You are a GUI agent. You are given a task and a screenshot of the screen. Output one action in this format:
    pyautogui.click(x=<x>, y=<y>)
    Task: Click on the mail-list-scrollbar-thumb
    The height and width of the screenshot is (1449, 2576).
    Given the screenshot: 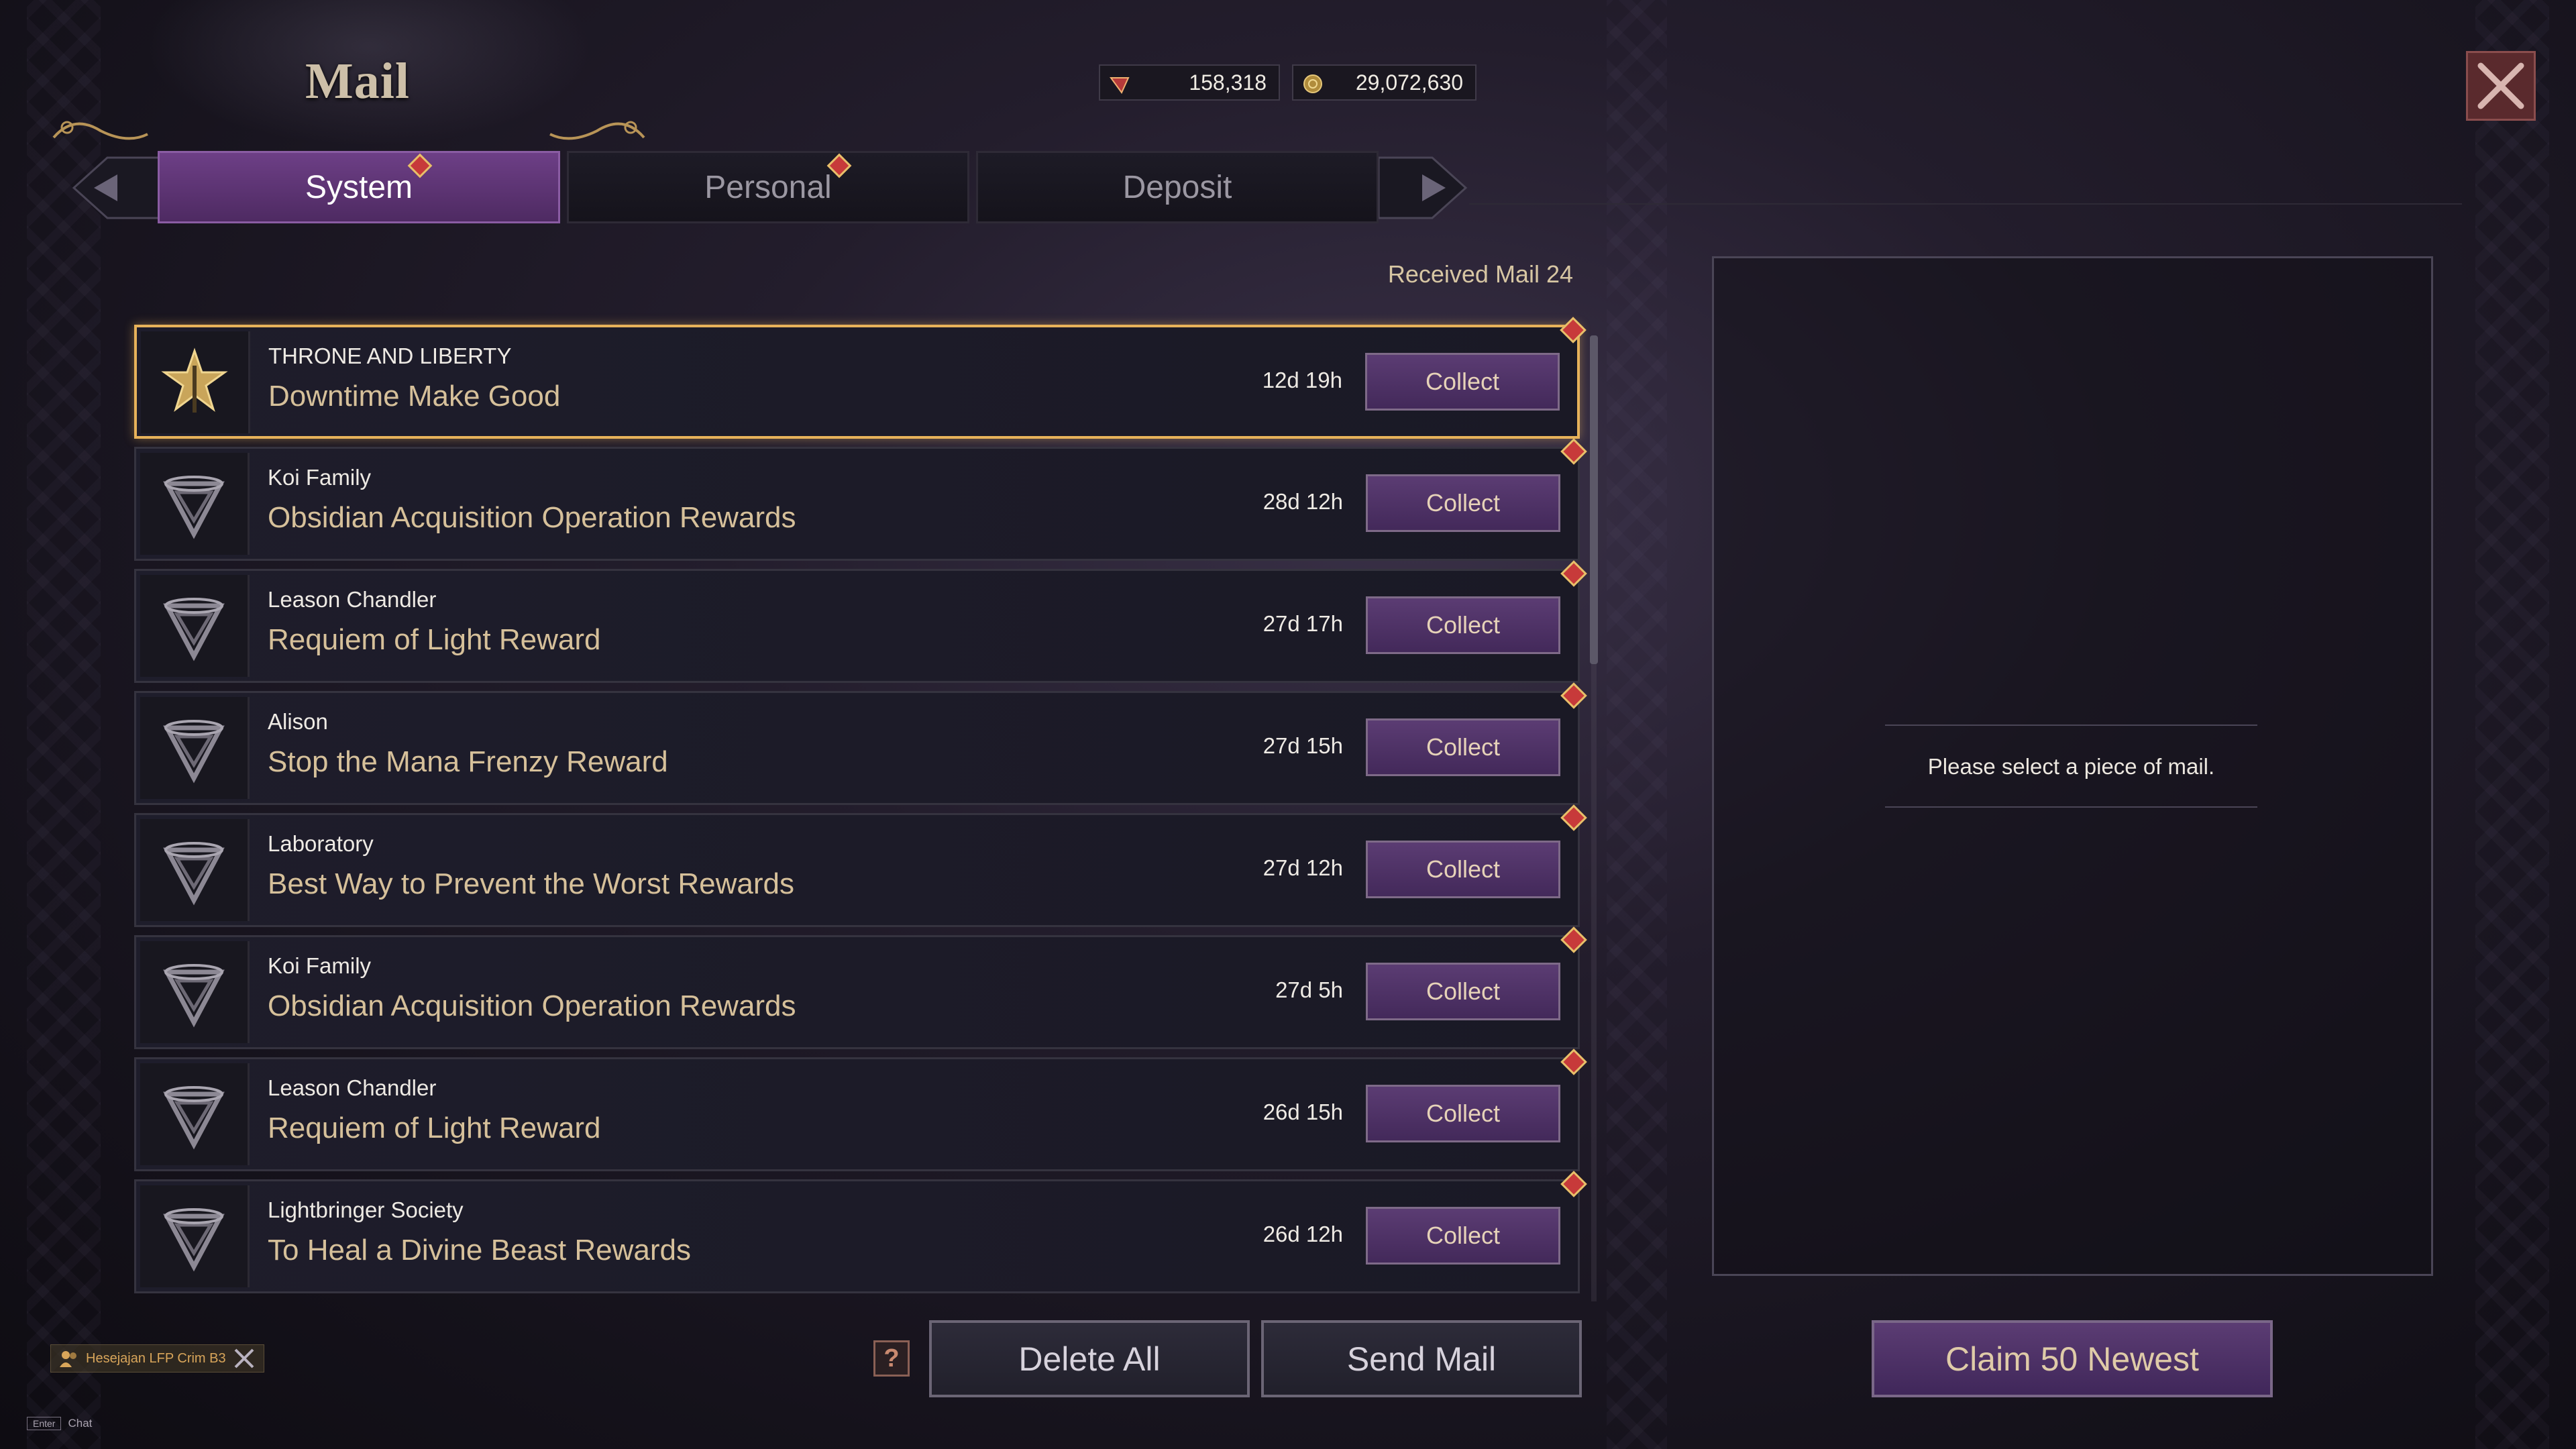 What is the action you would take?
    pyautogui.click(x=1594, y=499)
    